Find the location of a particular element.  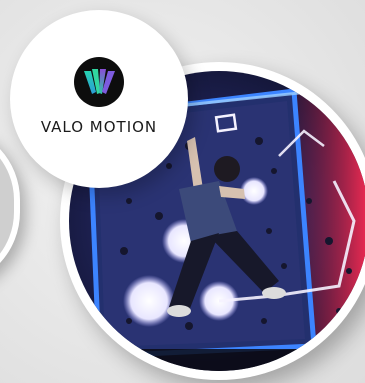

valo-motion-logo-icon is located at coordinates (99, 82).